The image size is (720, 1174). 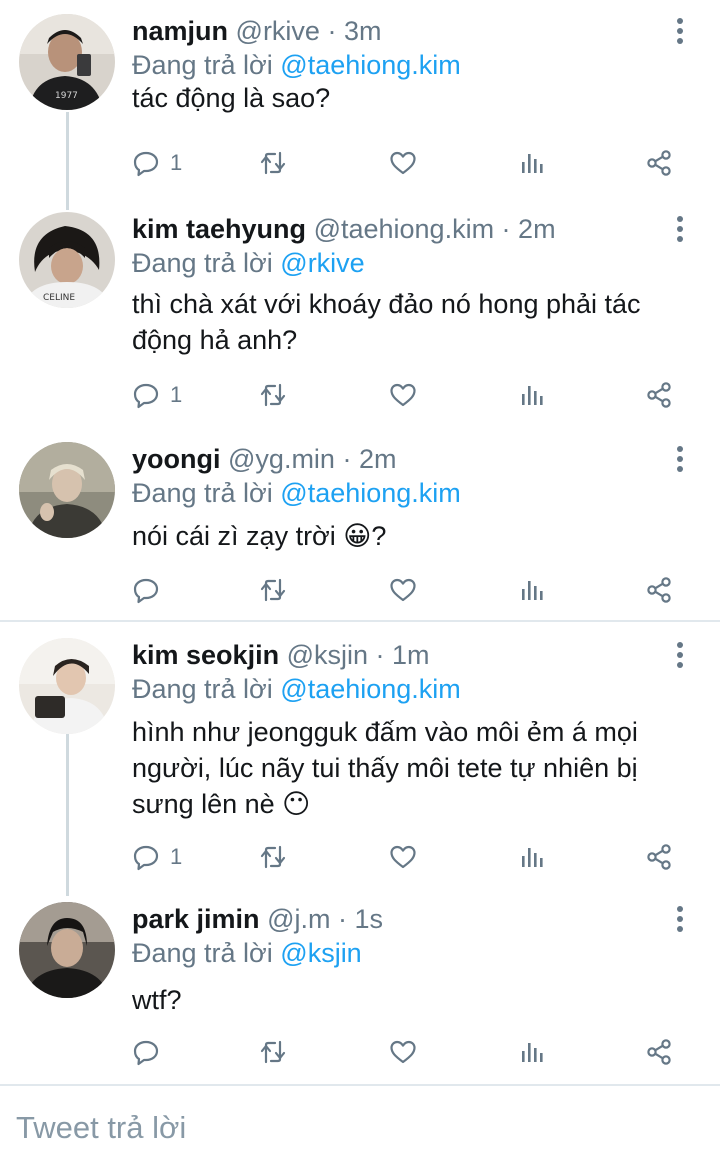 I want to click on author-name: kim seokjin, so click(x=205, y=655).